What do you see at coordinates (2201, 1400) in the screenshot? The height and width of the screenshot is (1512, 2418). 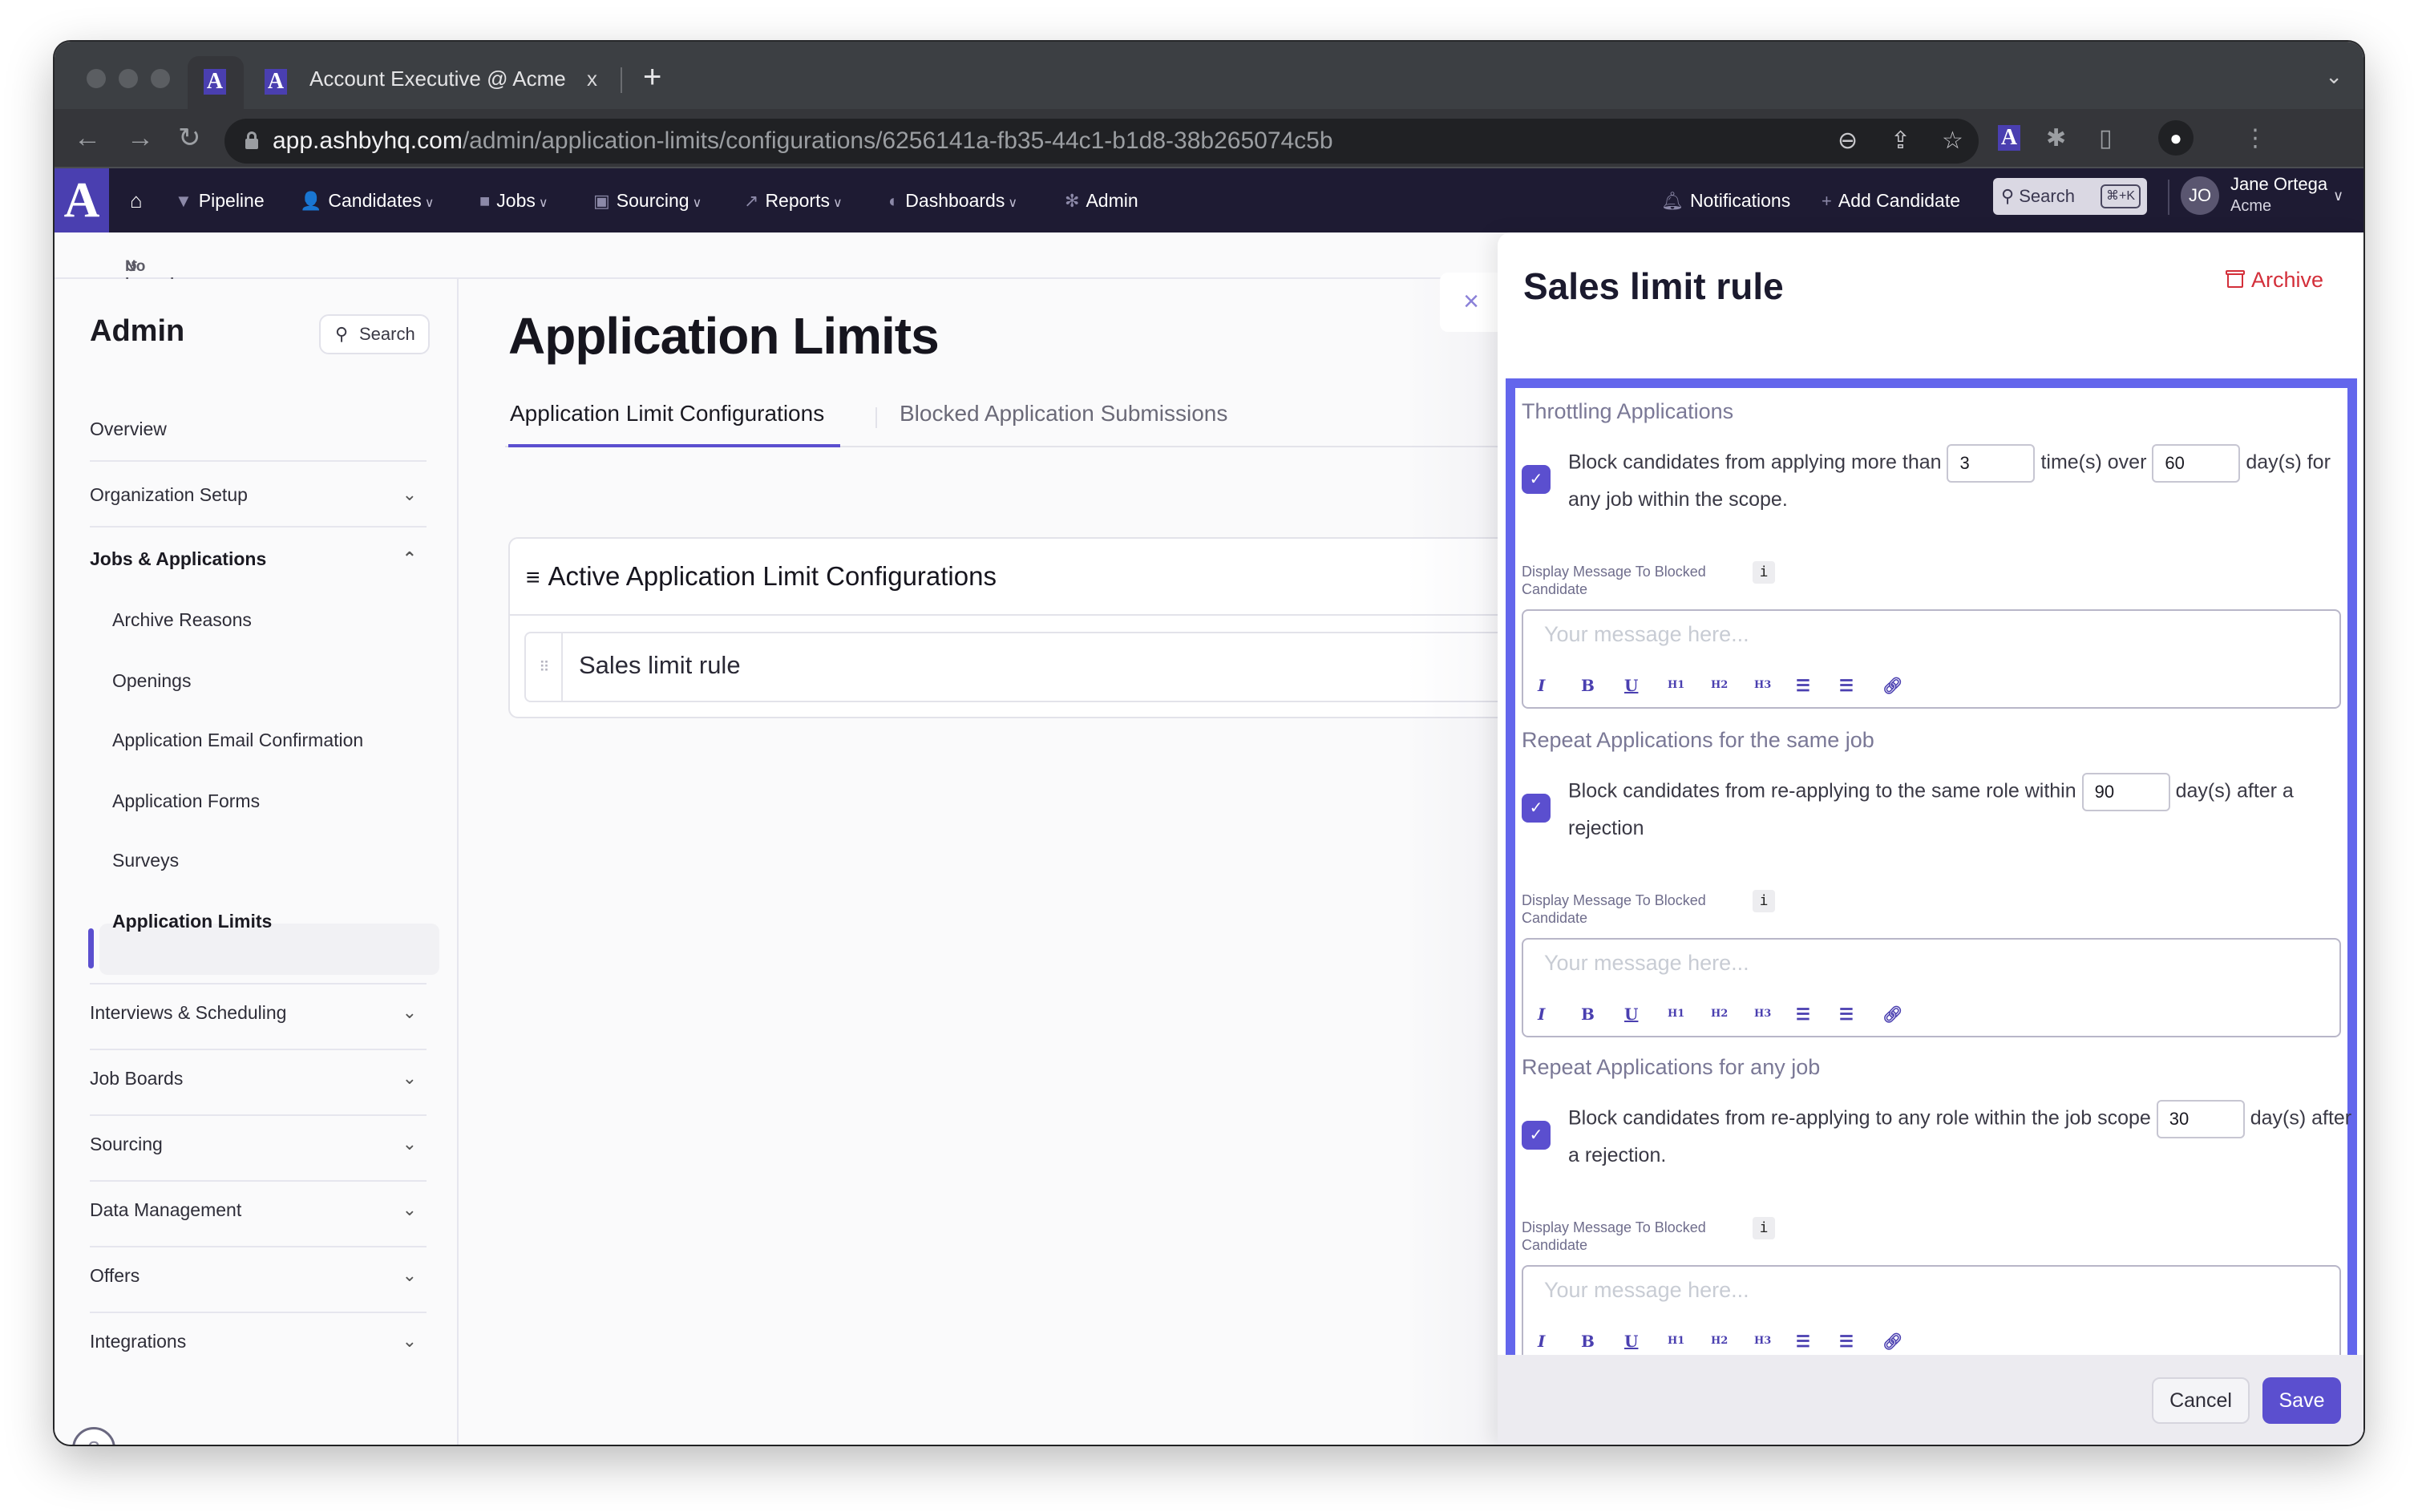 I see `cancel-button: Cancel` at bounding box center [2201, 1400].